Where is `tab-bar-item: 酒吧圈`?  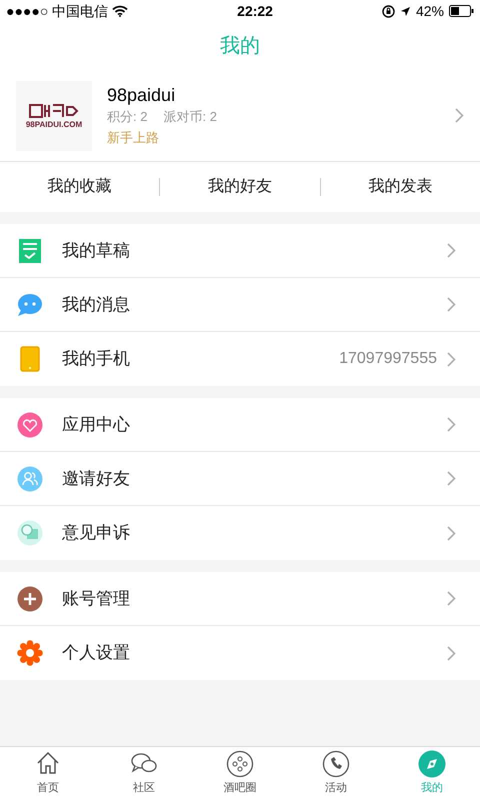 tab-bar-item: 酒吧圈 is located at coordinates (240, 773).